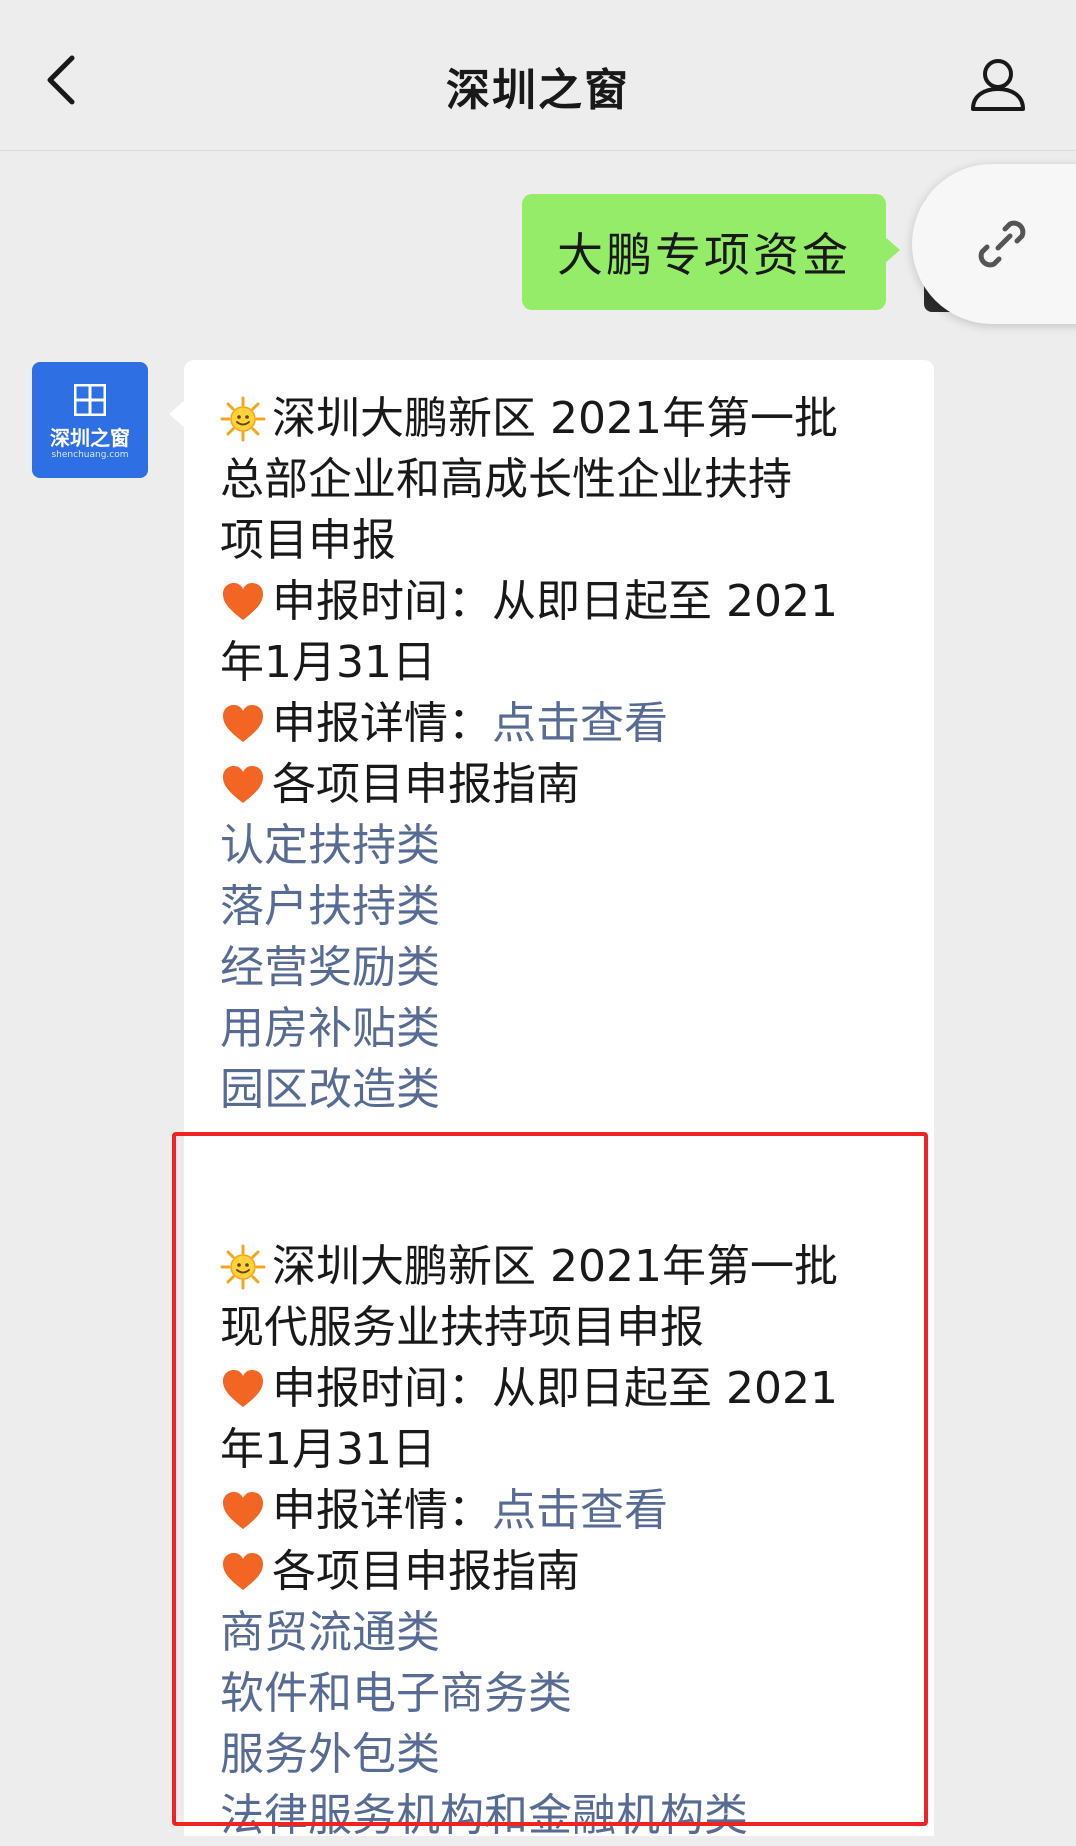 Image resolution: width=1076 pixels, height=1846 pixels. I want to click on guide-link-certification: 认定扶持类, so click(570, 845).